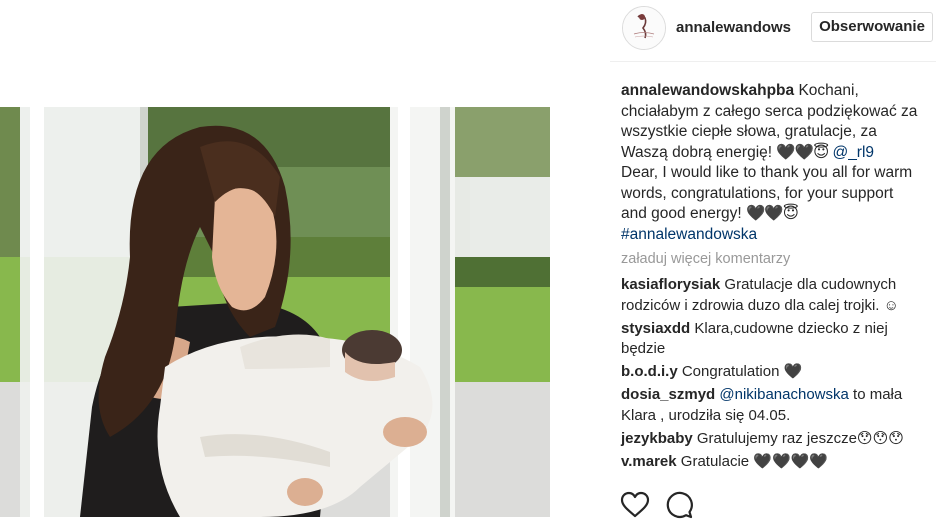 The image size is (936, 527). What do you see at coordinates (772, 213) in the screenshot?
I see `caption-emoji-en: 🖤🖤😇` at bounding box center [772, 213].